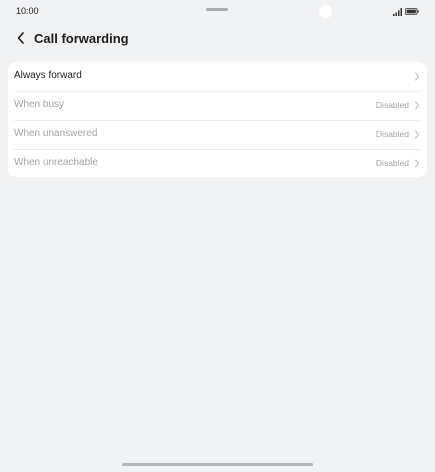 The width and height of the screenshot is (435, 472). What do you see at coordinates (39, 104) in the screenshot?
I see `setting-row-label: When busy` at bounding box center [39, 104].